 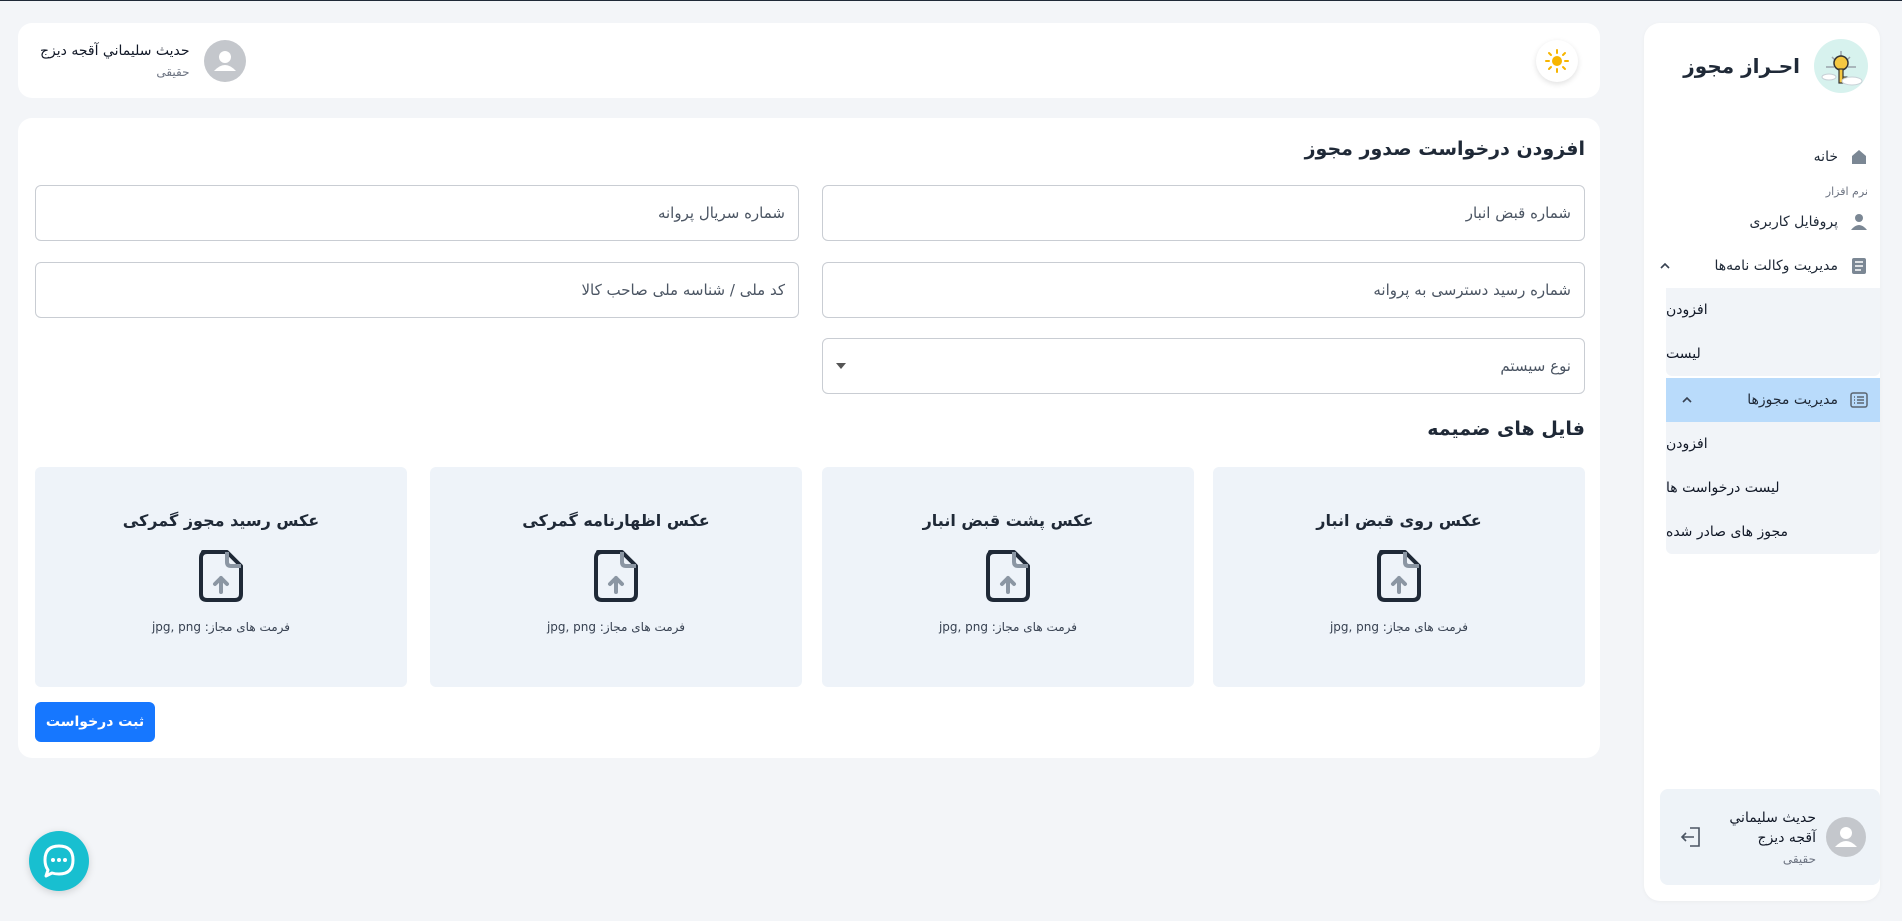 What do you see at coordinates (1741, 66) in the screenshot?
I see `brand-title: احـراز مجوز` at bounding box center [1741, 66].